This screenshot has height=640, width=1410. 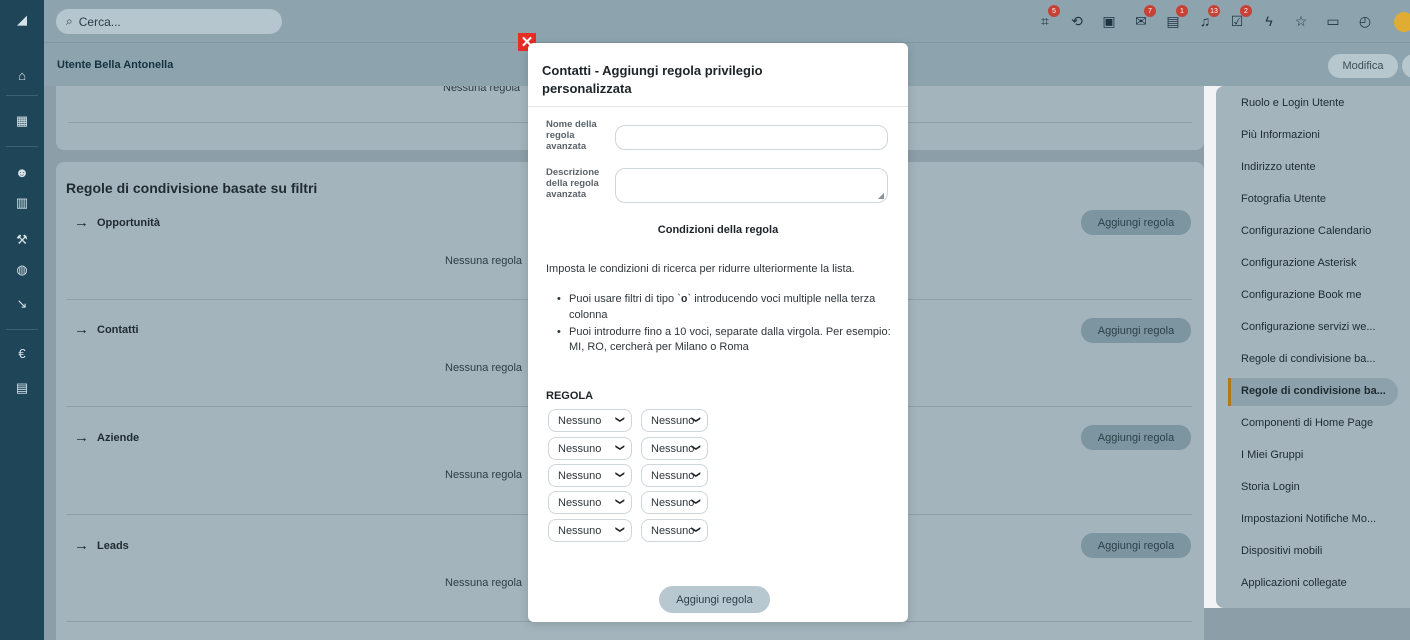 I want to click on more-button, so click(x=1406, y=66).